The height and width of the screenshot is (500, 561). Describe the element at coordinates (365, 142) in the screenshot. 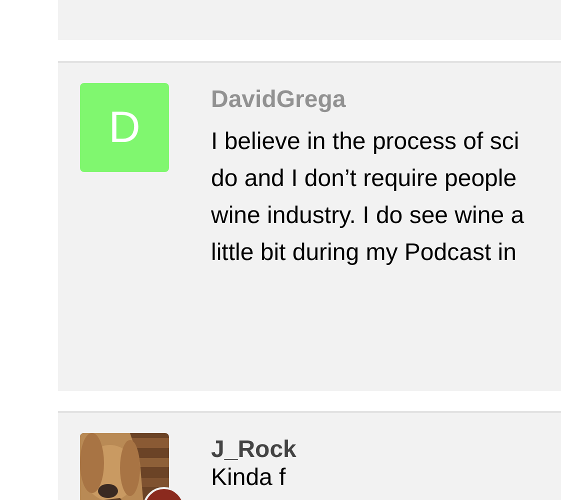

I see `post-text-line: I believe in the process of sci` at that location.